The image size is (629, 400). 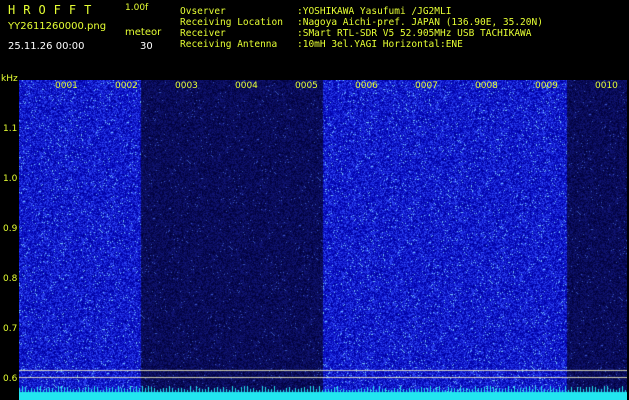 I want to click on info-key: Ovserver, so click(x=203, y=11).